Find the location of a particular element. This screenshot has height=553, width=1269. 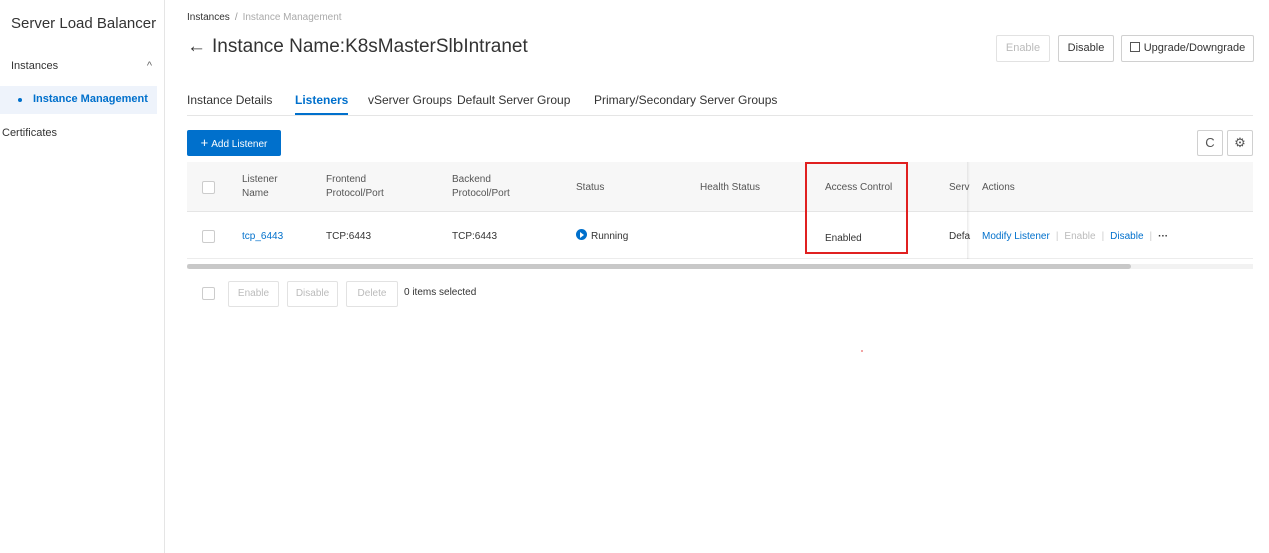

header-line: Frontend is located at coordinates (346, 179).